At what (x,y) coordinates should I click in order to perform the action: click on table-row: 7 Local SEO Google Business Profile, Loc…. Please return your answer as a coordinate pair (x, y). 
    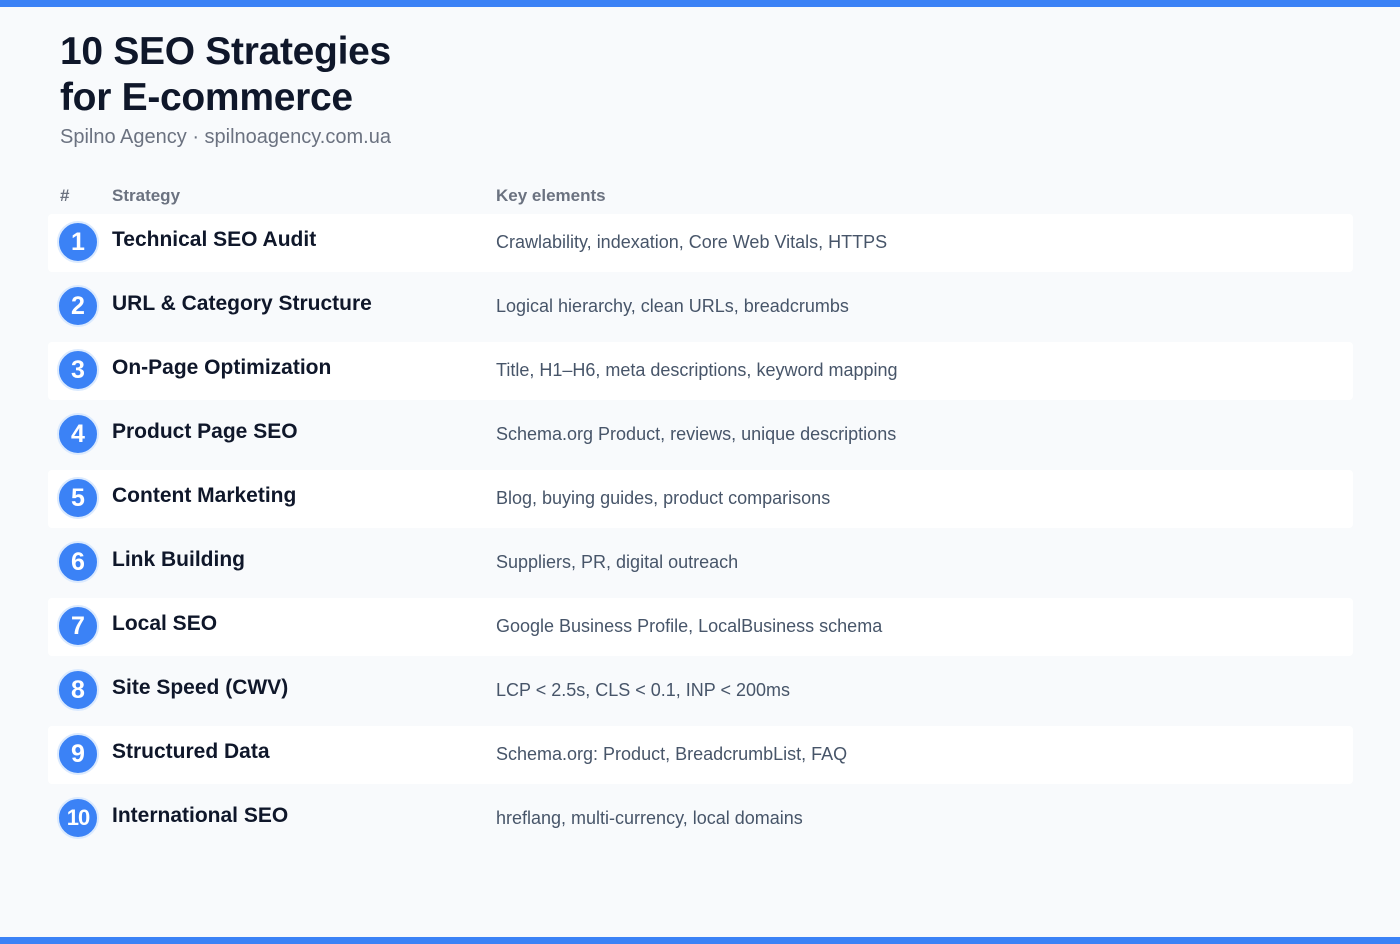
    Looking at the image, I should click on (700, 627).